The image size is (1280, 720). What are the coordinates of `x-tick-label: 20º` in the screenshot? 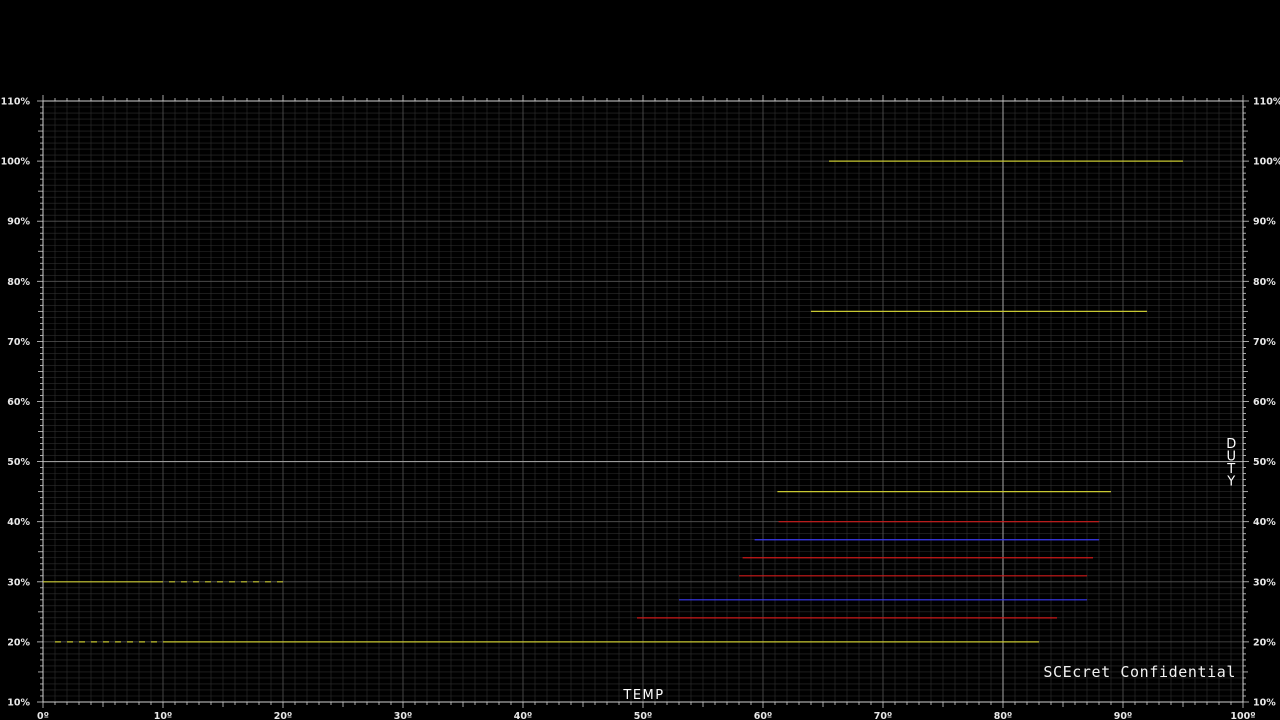 It's located at (283, 715).